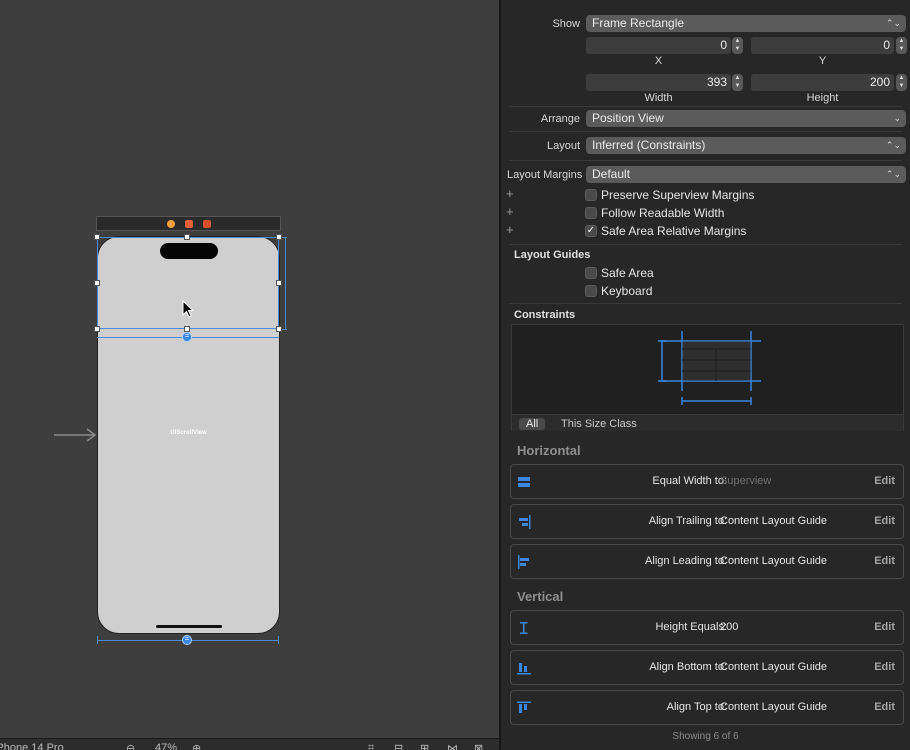 The image size is (910, 750). I want to click on align-bottom-icon, so click(524, 669).